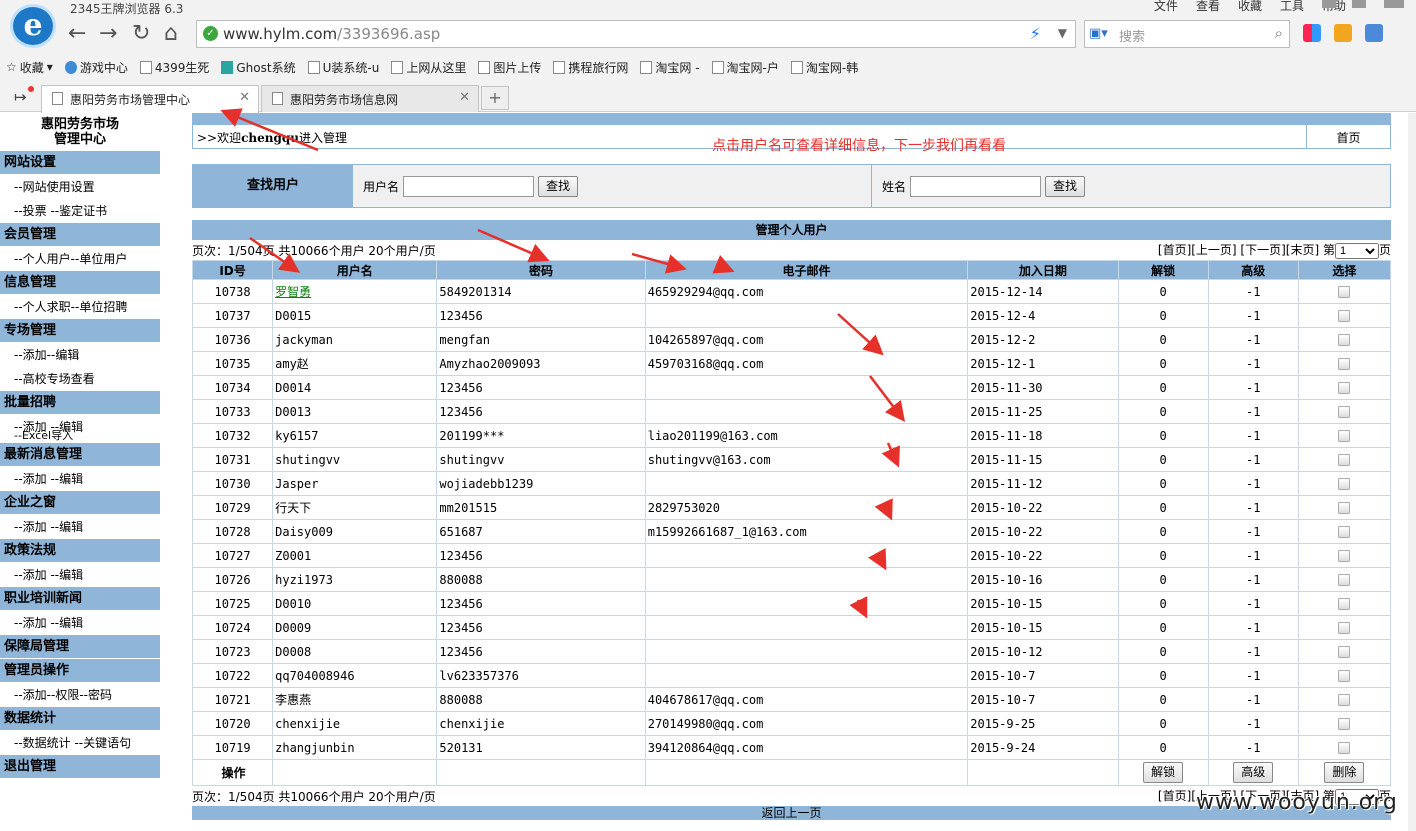  Describe the element at coordinates (292, 364) in the screenshot. I see `username-text: amy赵` at that location.